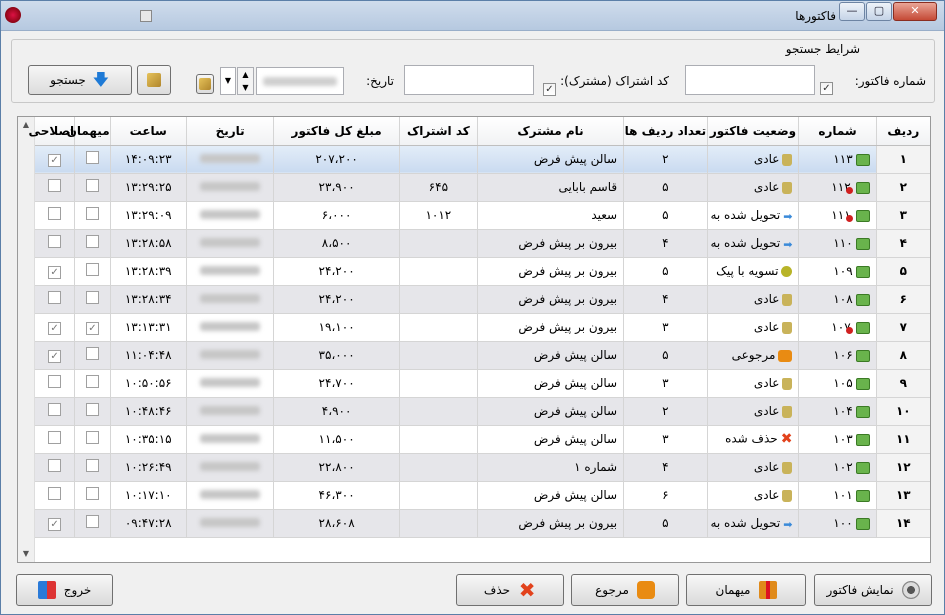 This screenshot has height=615, width=945. I want to click on close-button: ✕, so click(915, 11).